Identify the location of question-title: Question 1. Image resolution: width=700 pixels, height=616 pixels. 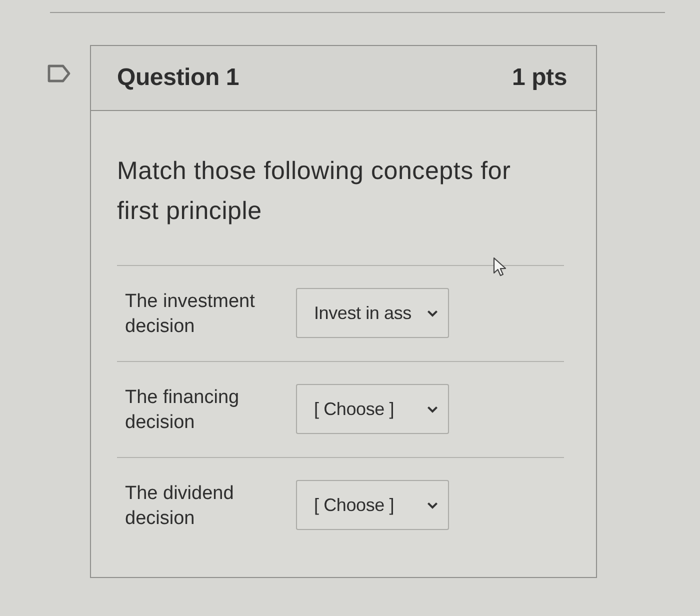
(178, 78).